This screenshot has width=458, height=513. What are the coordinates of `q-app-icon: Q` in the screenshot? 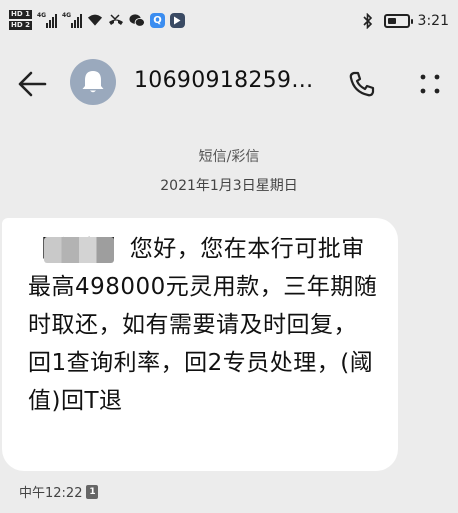 It's located at (157, 20).